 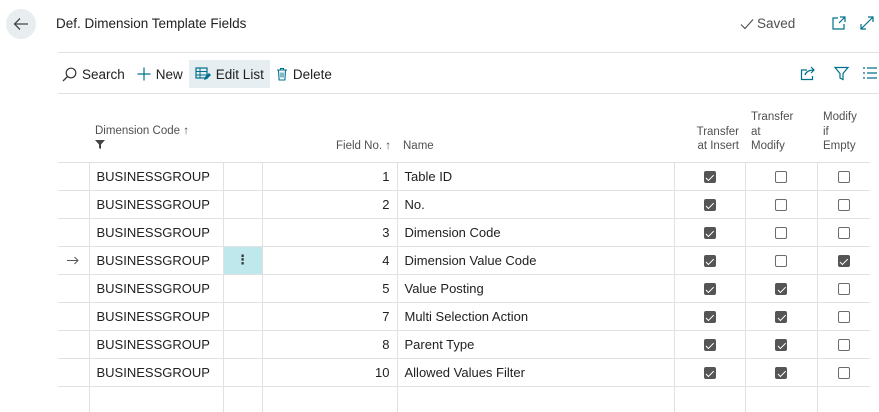 I want to click on empty-new-row, so click(x=464, y=398).